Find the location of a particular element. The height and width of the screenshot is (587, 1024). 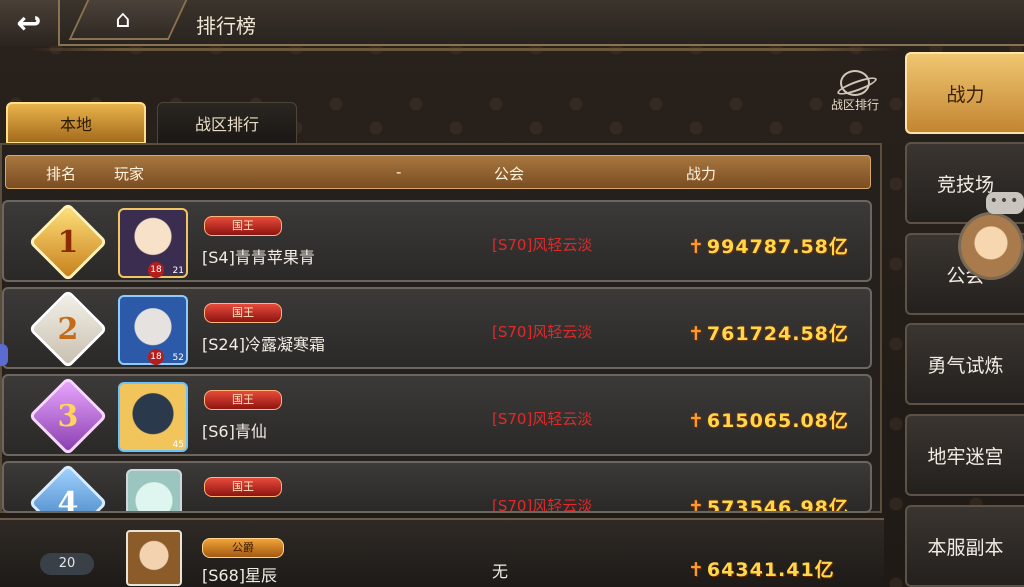

rank-badge: 1 is located at coordinates (68, 242).